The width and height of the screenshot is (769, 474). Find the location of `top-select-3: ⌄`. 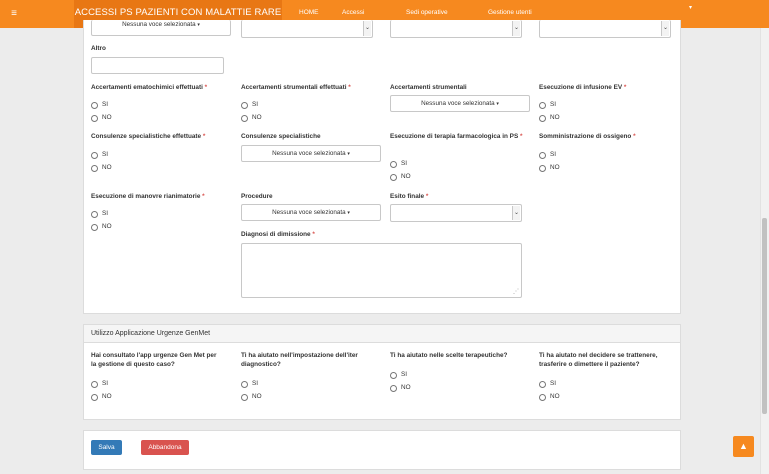

top-select-3: ⌄ is located at coordinates (456, 29).